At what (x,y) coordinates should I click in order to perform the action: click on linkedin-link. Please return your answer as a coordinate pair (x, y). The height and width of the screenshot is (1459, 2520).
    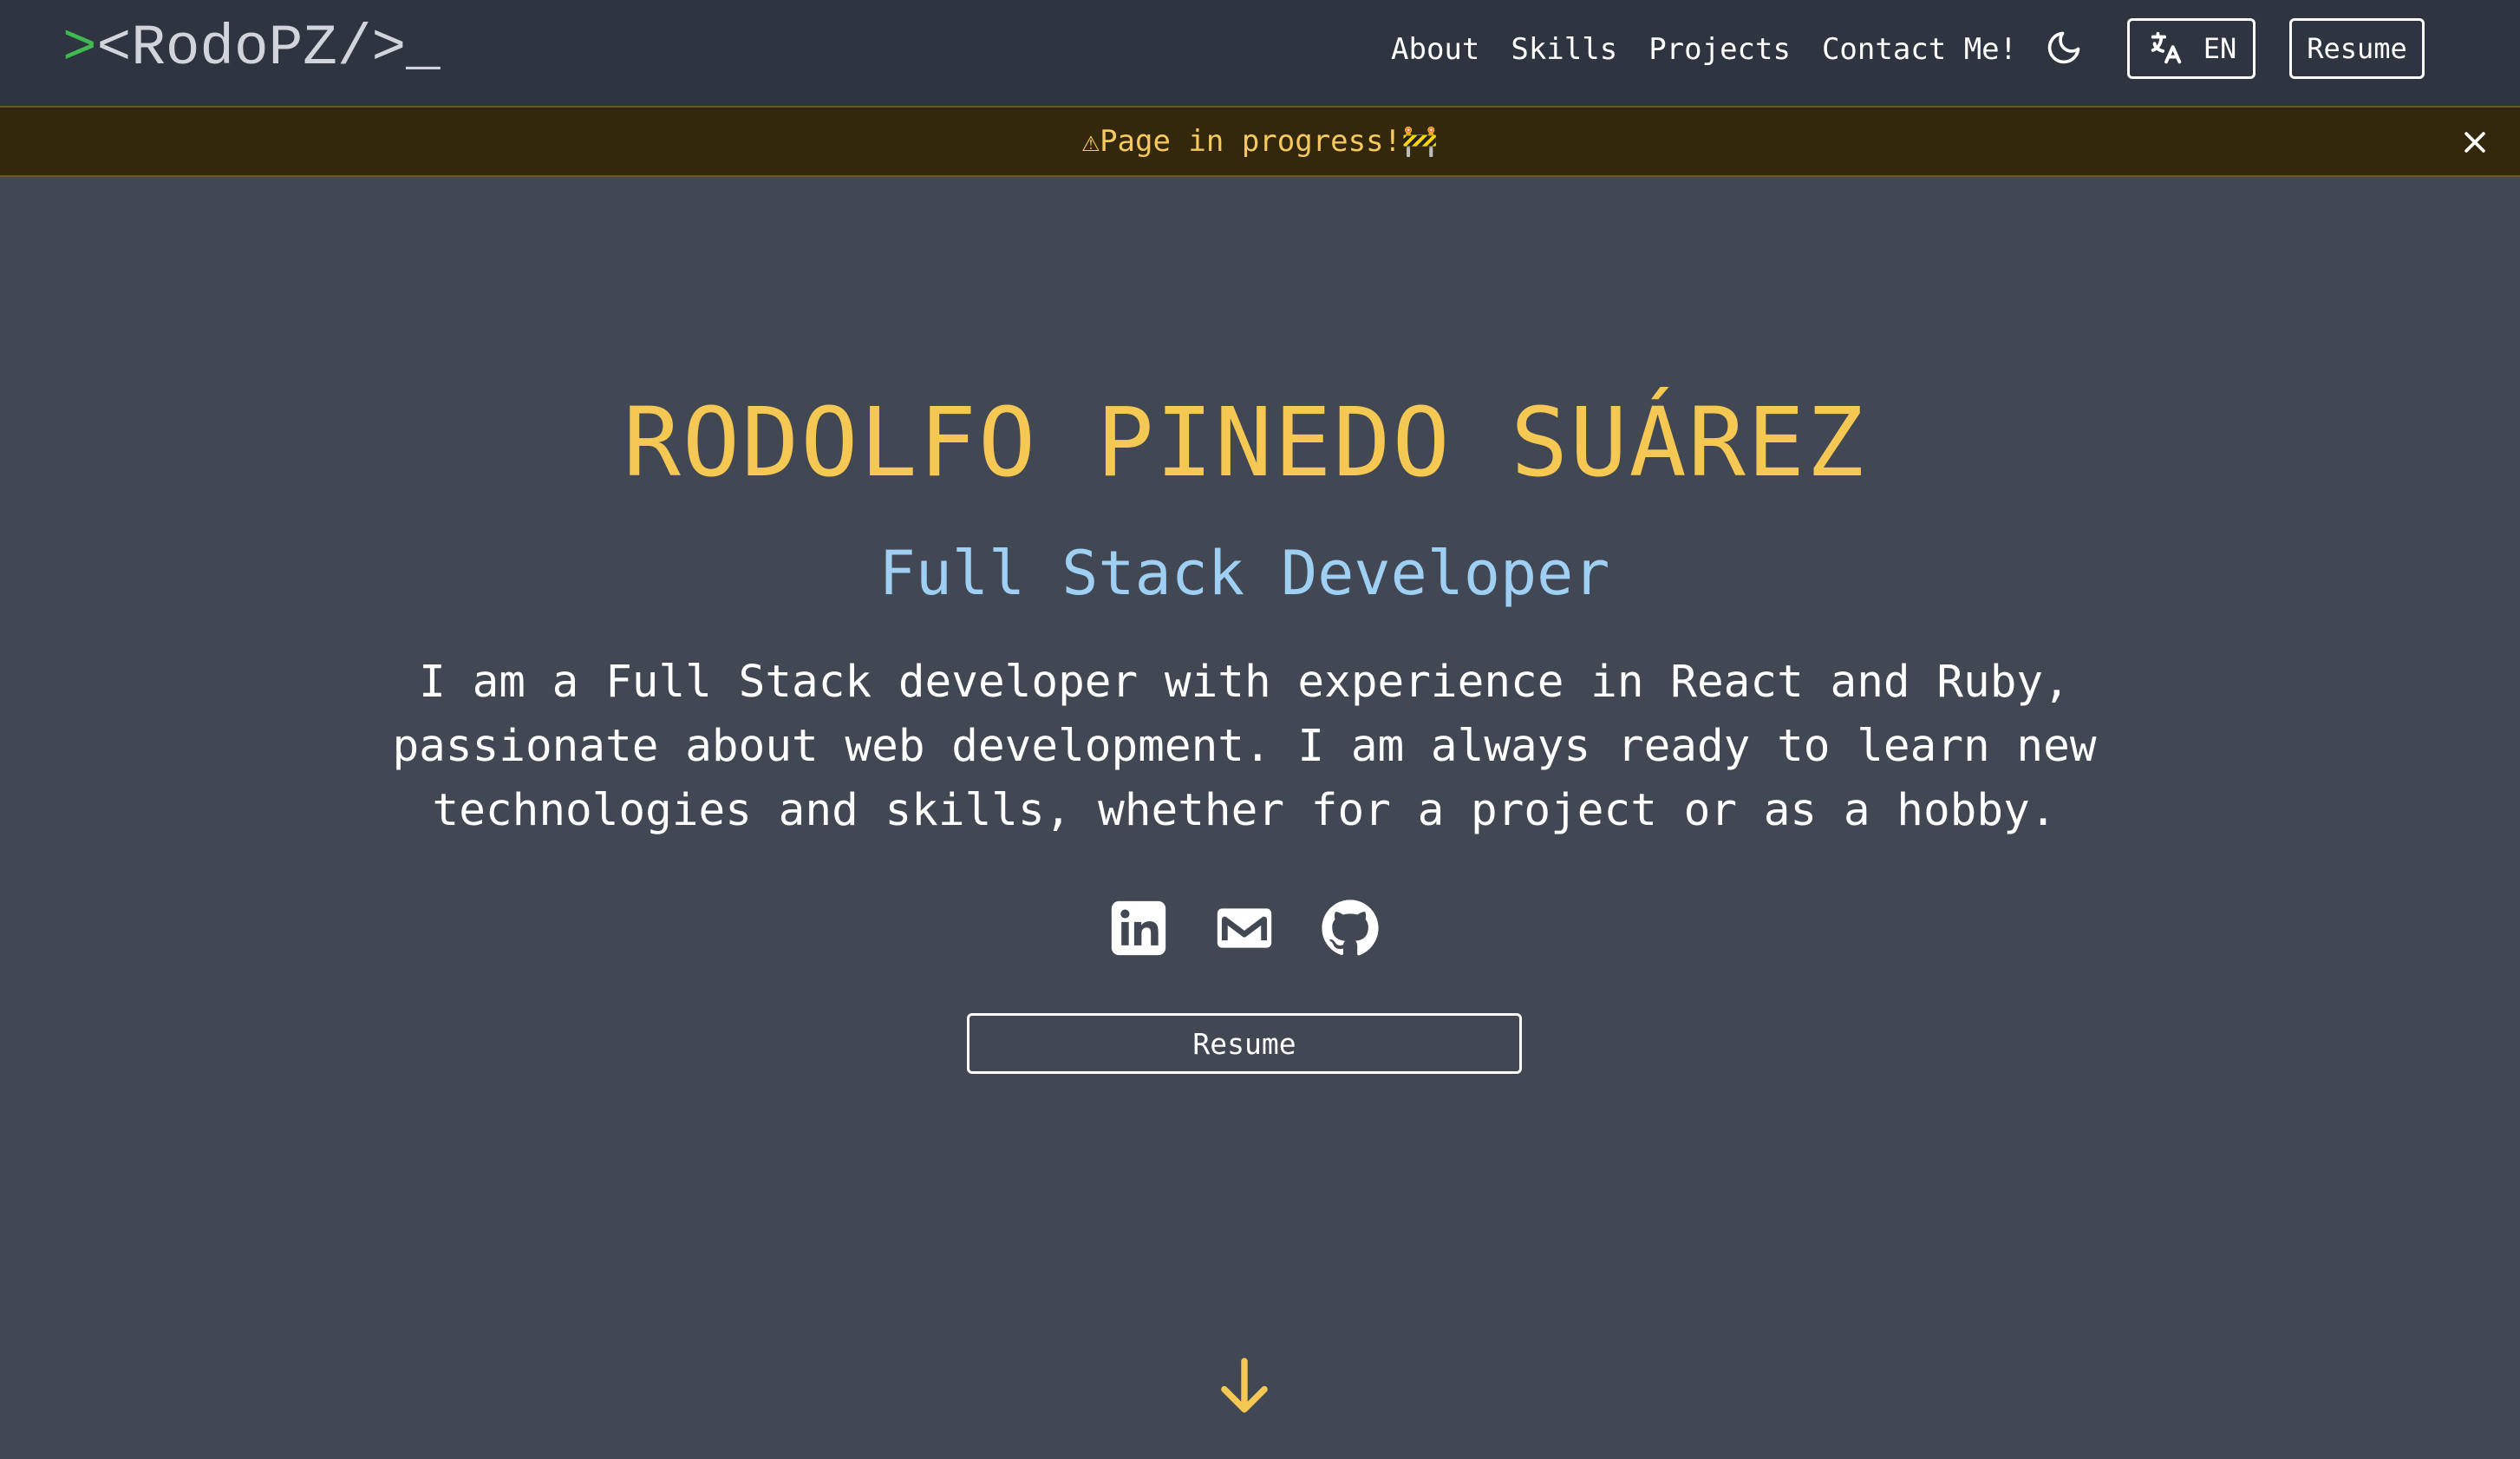
    Looking at the image, I should click on (1138, 928).